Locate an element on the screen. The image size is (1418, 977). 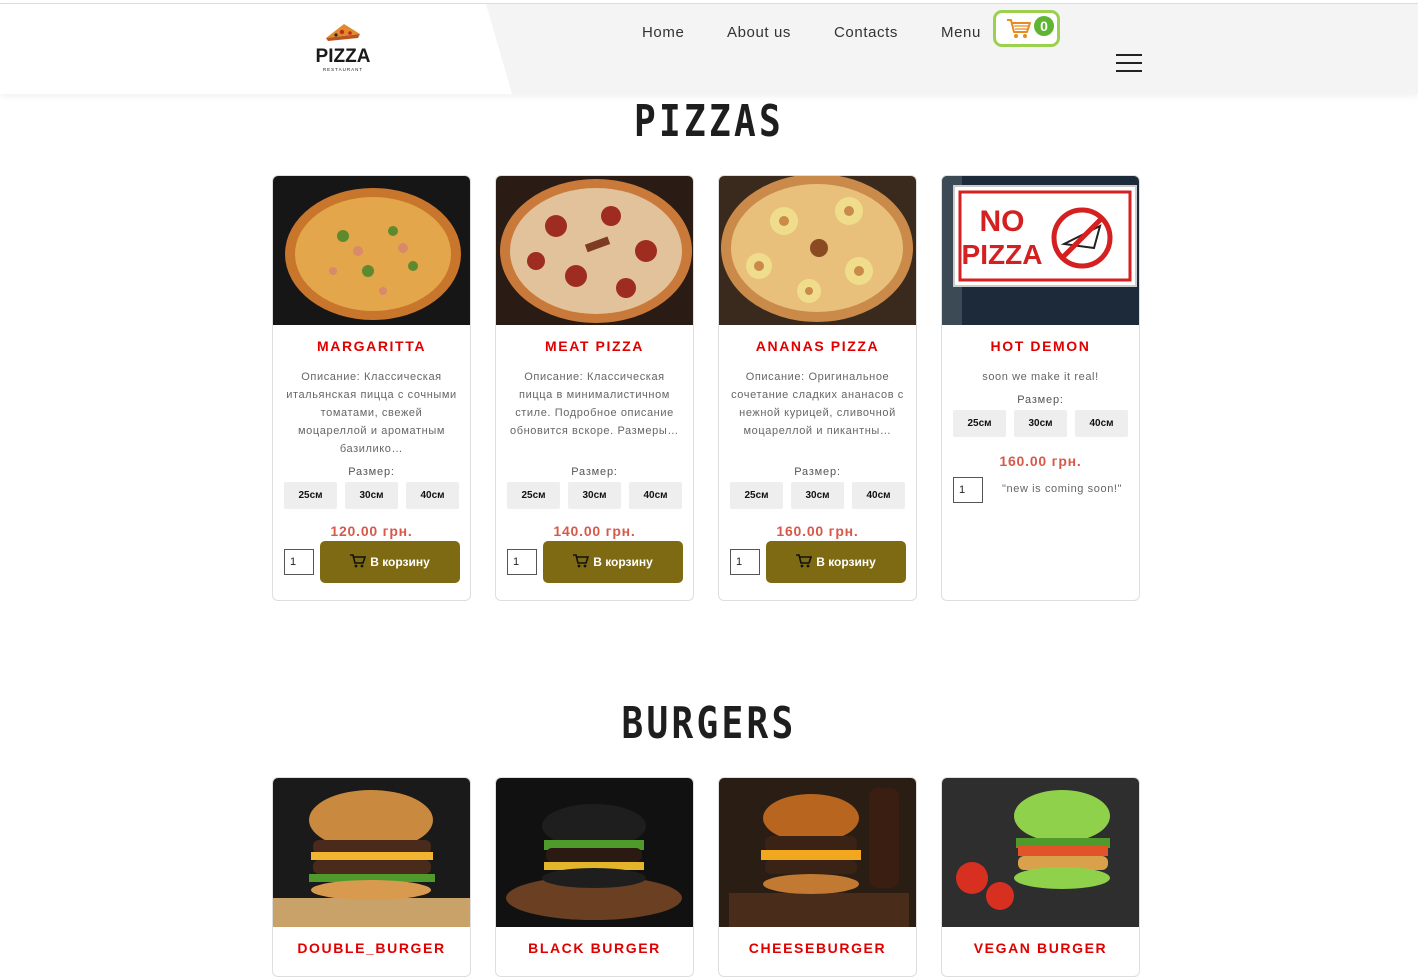
nav-home: Home is located at coordinates (663, 32).